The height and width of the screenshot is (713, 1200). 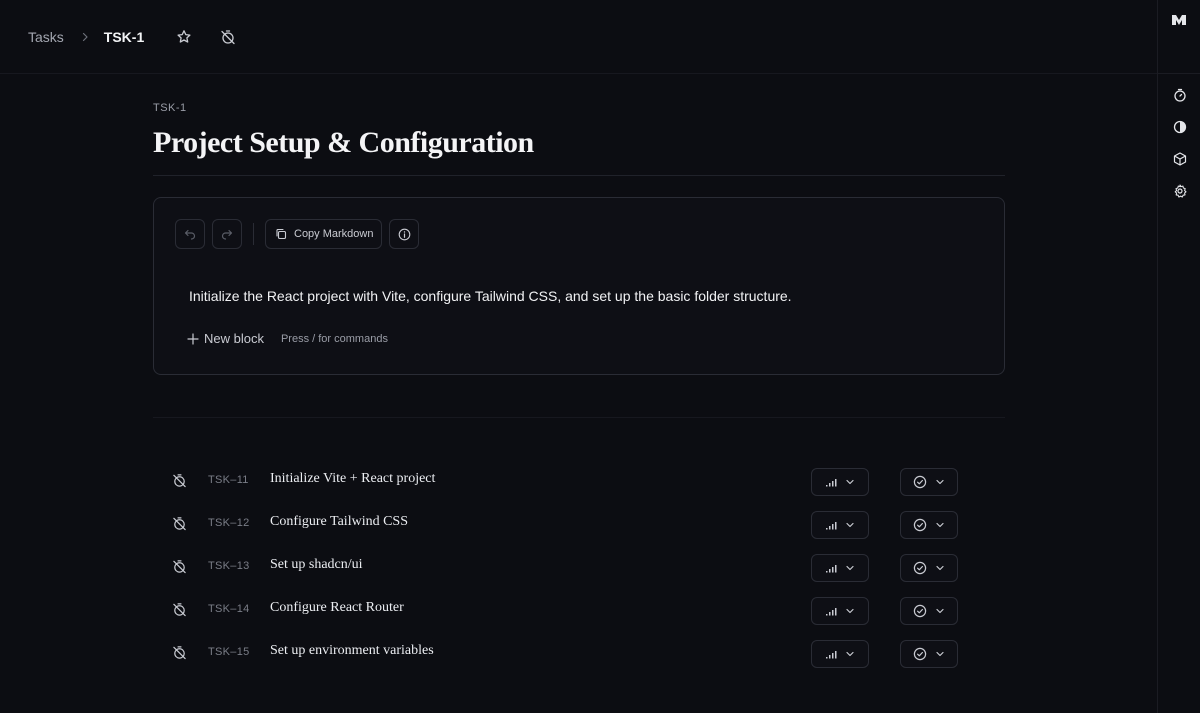 I want to click on toolbar-divider, so click(x=253, y=234).